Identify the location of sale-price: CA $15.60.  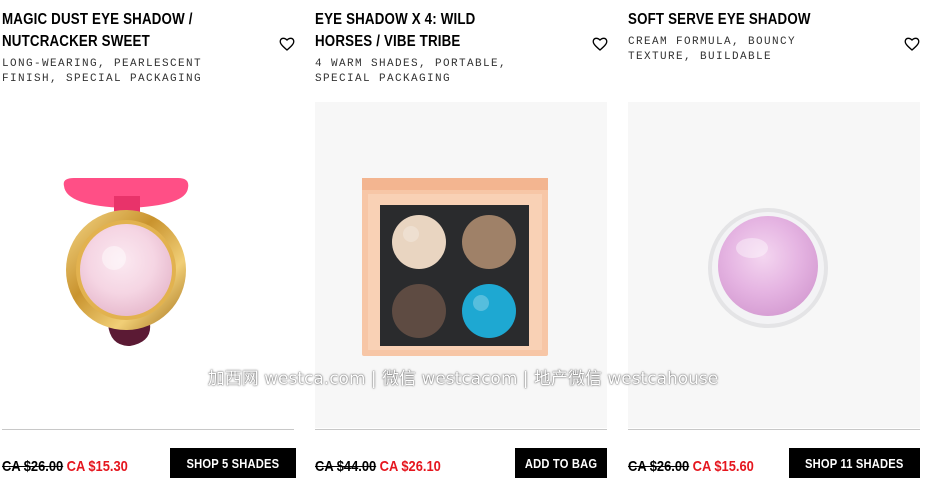
(723, 466).